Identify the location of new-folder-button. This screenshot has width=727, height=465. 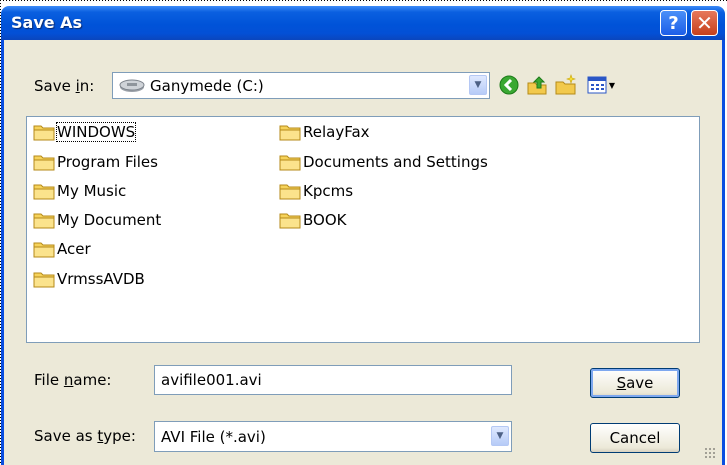
(566, 85).